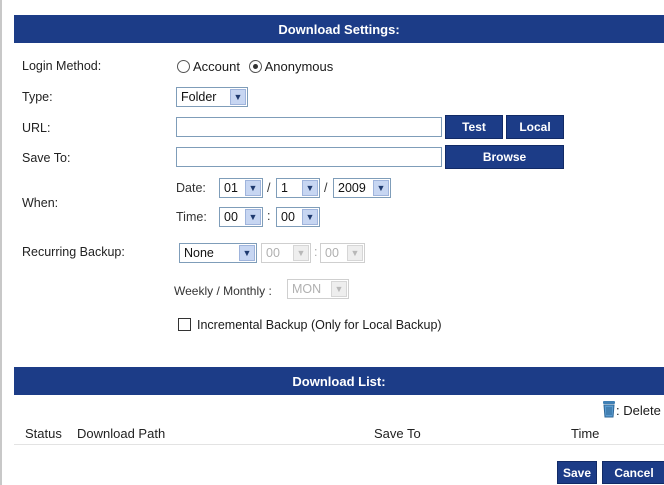 The image size is (664, 485). What do you see at coordinates (298, 188) in the screenshot?
I see `date-day-select: 1 ▼` at bounding box center [298, 188].